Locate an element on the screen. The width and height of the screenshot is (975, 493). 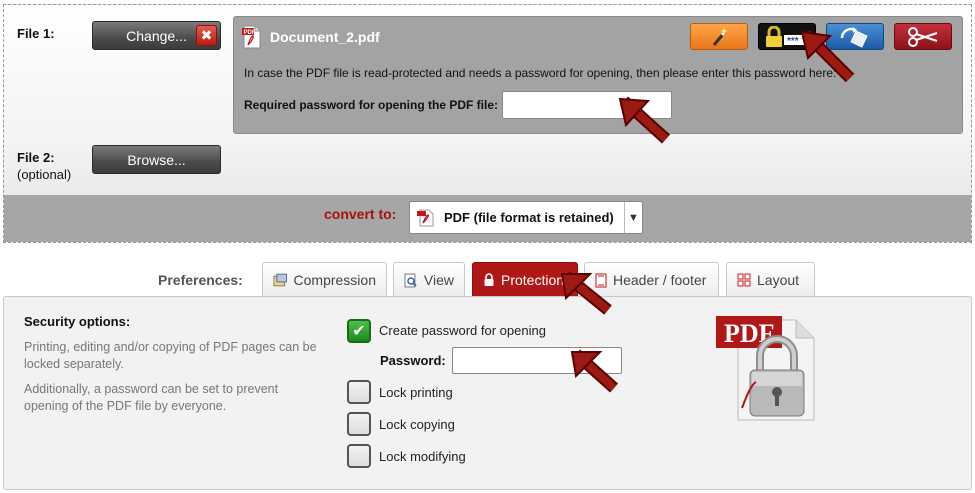
compression-icon is located at coordinates (280, 279).